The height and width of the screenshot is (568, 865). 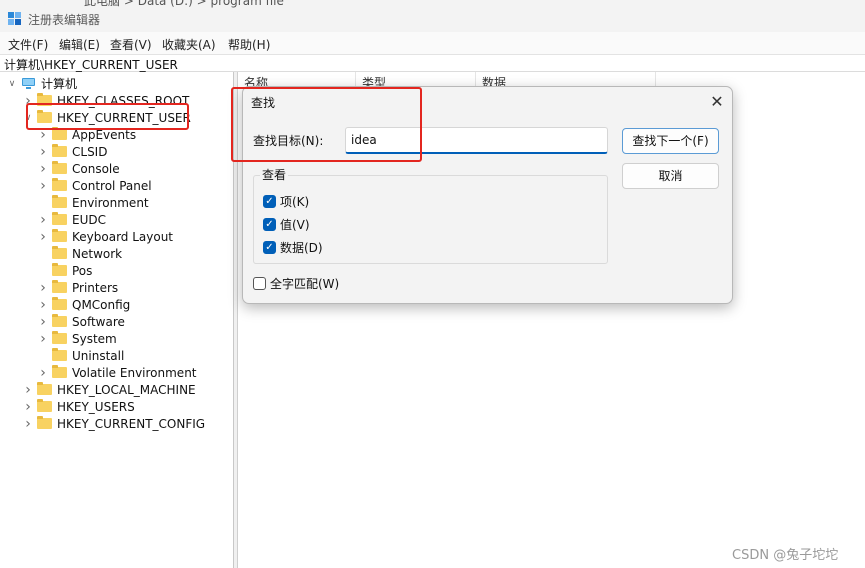 What do you see at coordinates (131, 44) in the screenshot?
I see `menu-view: 查看(V)` at bounding box center [131, 44].